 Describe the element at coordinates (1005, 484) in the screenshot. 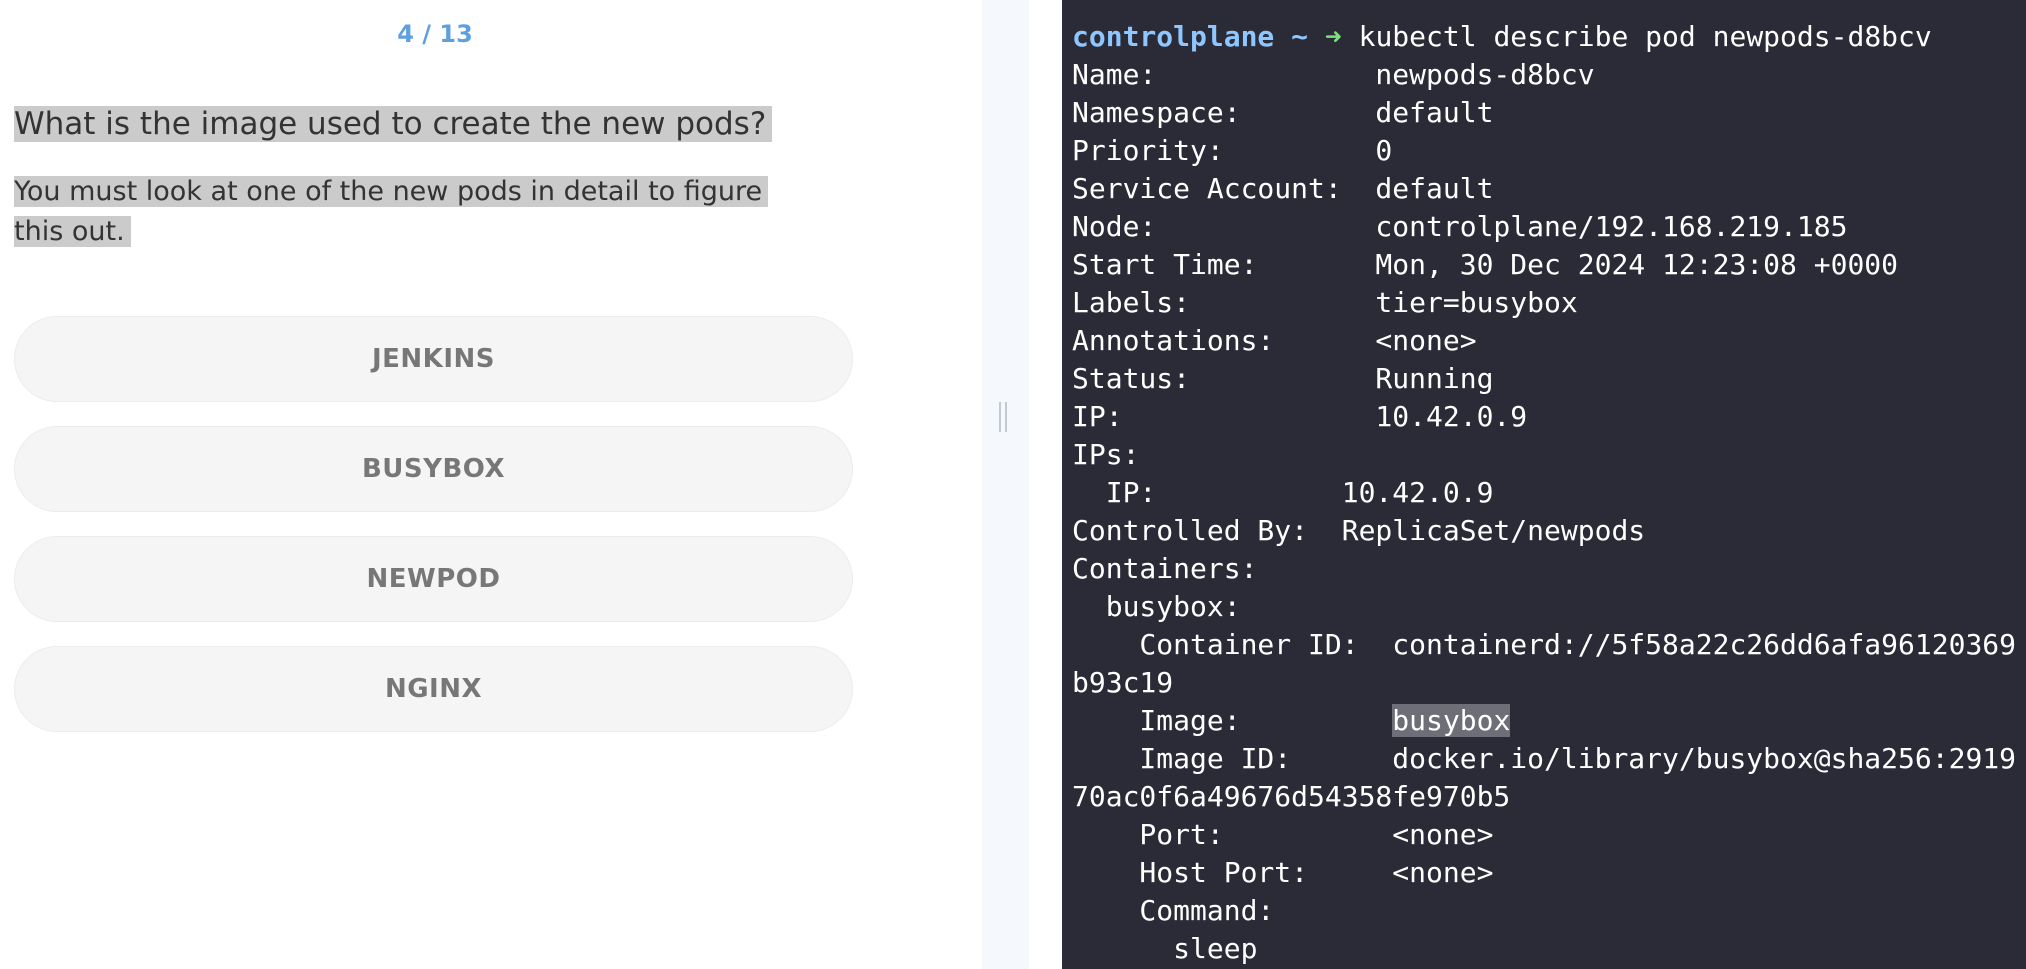

I see `panel-resize-handle` at that location.